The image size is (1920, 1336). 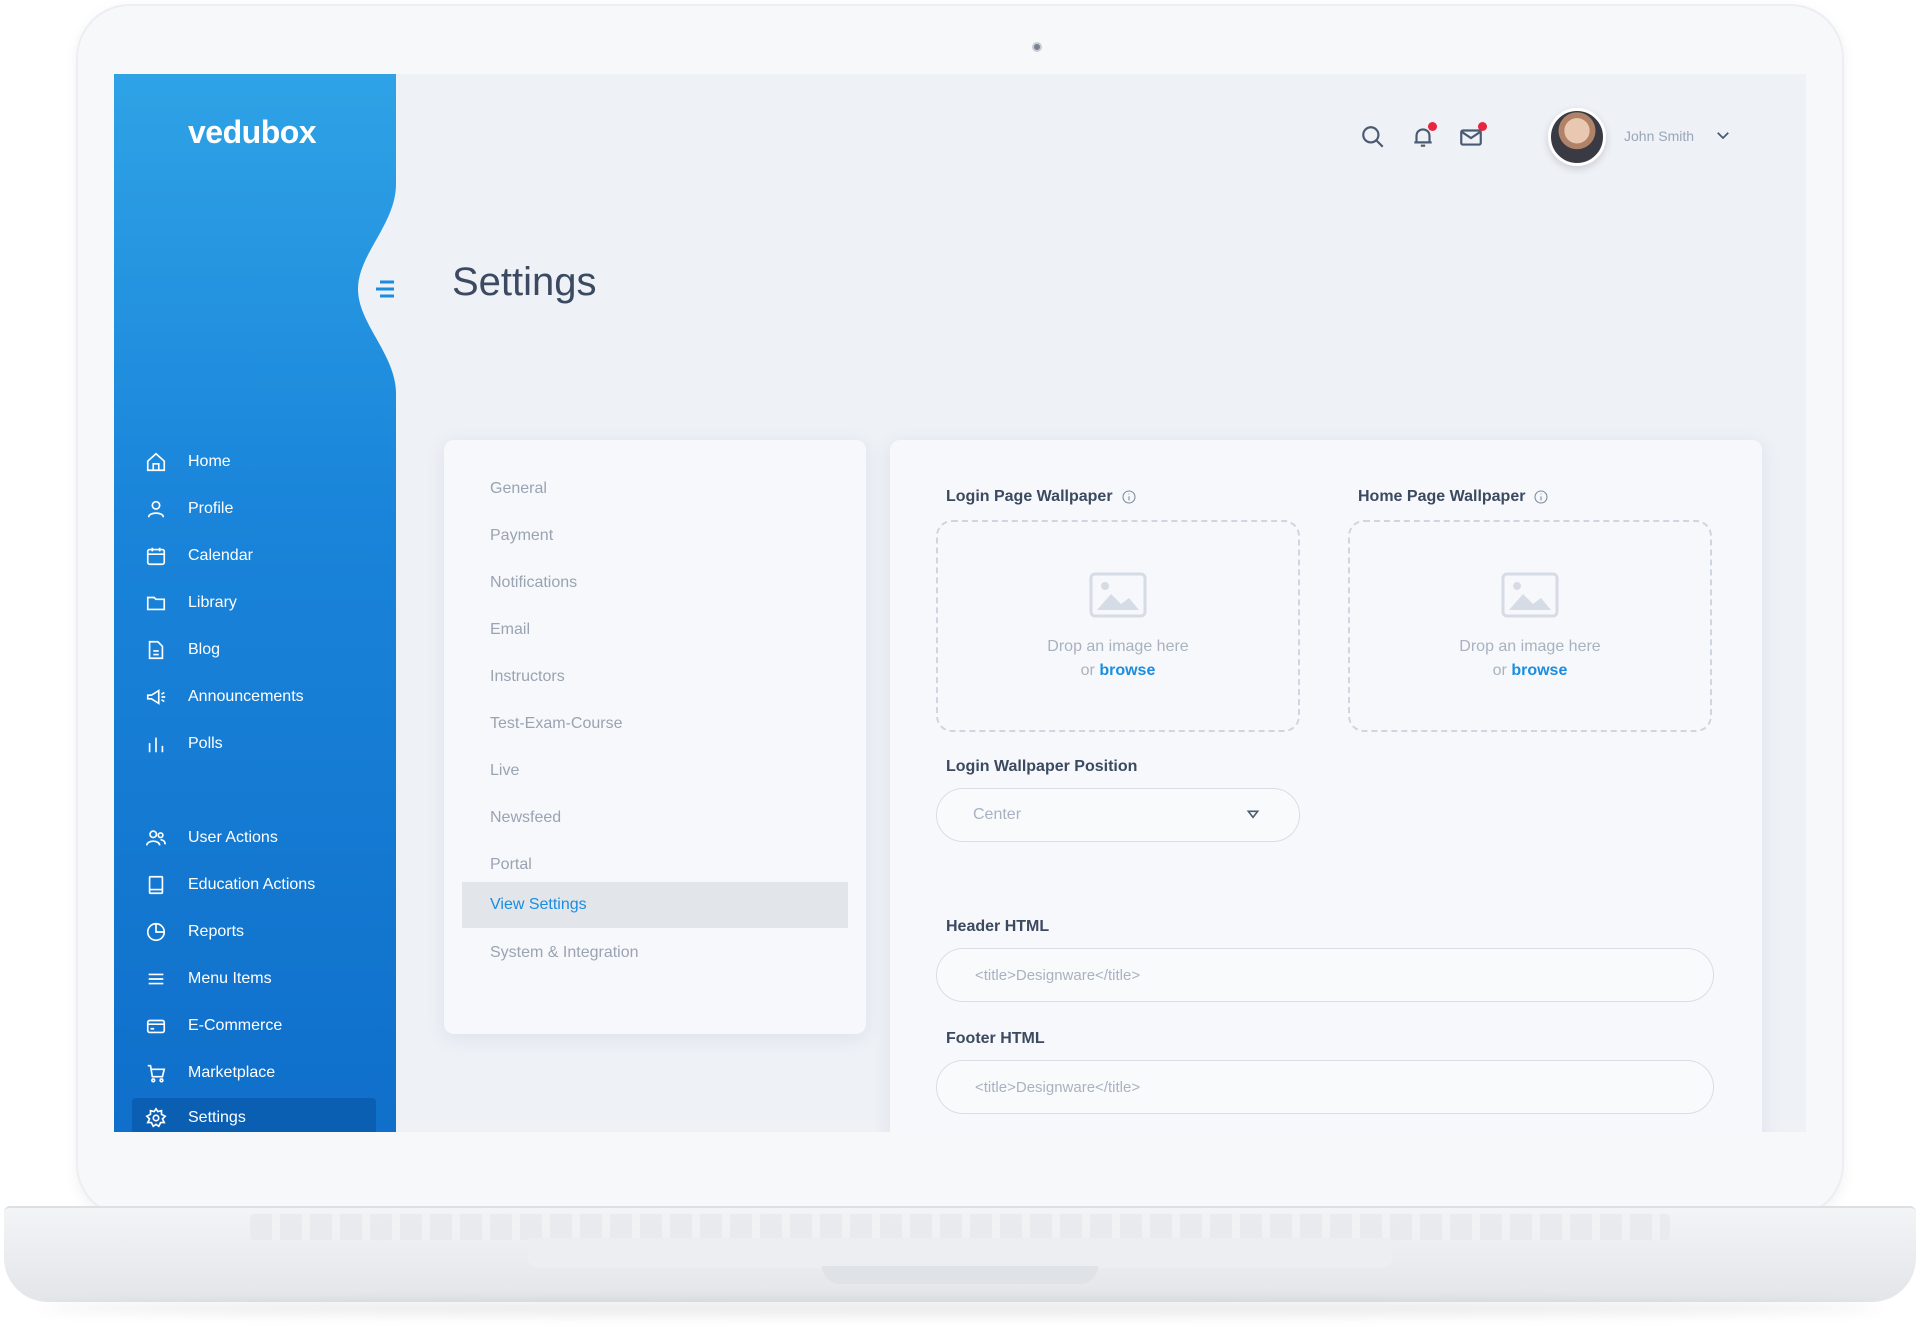 I want to click on footer-html-input: <title>Designware</title>, so click(x=1325, y=1087).